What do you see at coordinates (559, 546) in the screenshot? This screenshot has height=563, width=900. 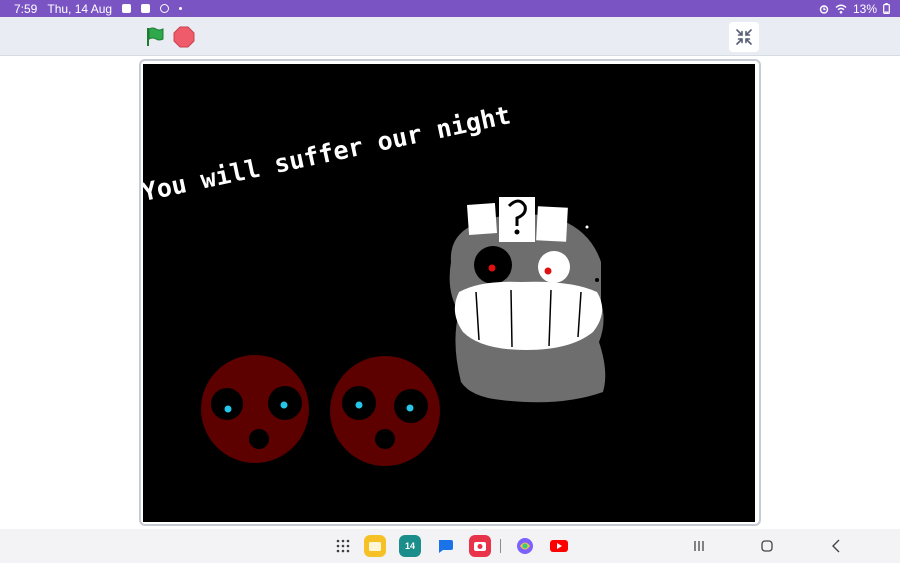 I see `youtube-icon` at bounding box center [559, 546].